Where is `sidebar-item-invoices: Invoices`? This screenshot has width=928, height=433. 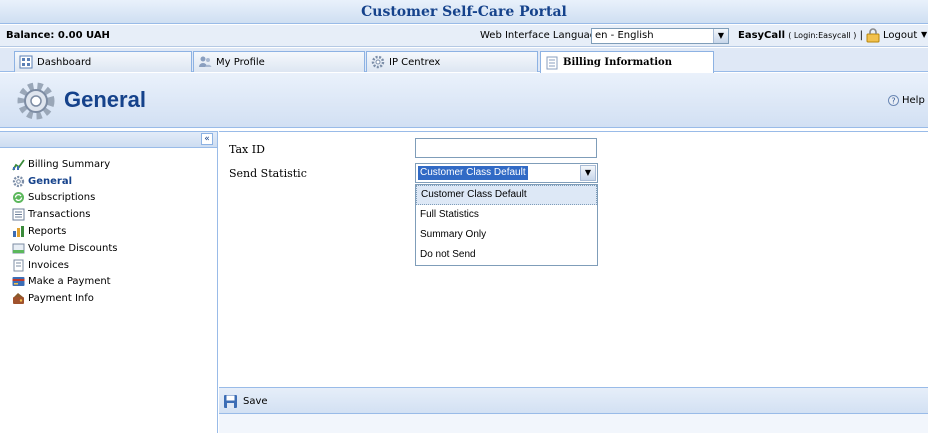
sidebar-item-invoices: Invoices is located at coordinates (64, 265).